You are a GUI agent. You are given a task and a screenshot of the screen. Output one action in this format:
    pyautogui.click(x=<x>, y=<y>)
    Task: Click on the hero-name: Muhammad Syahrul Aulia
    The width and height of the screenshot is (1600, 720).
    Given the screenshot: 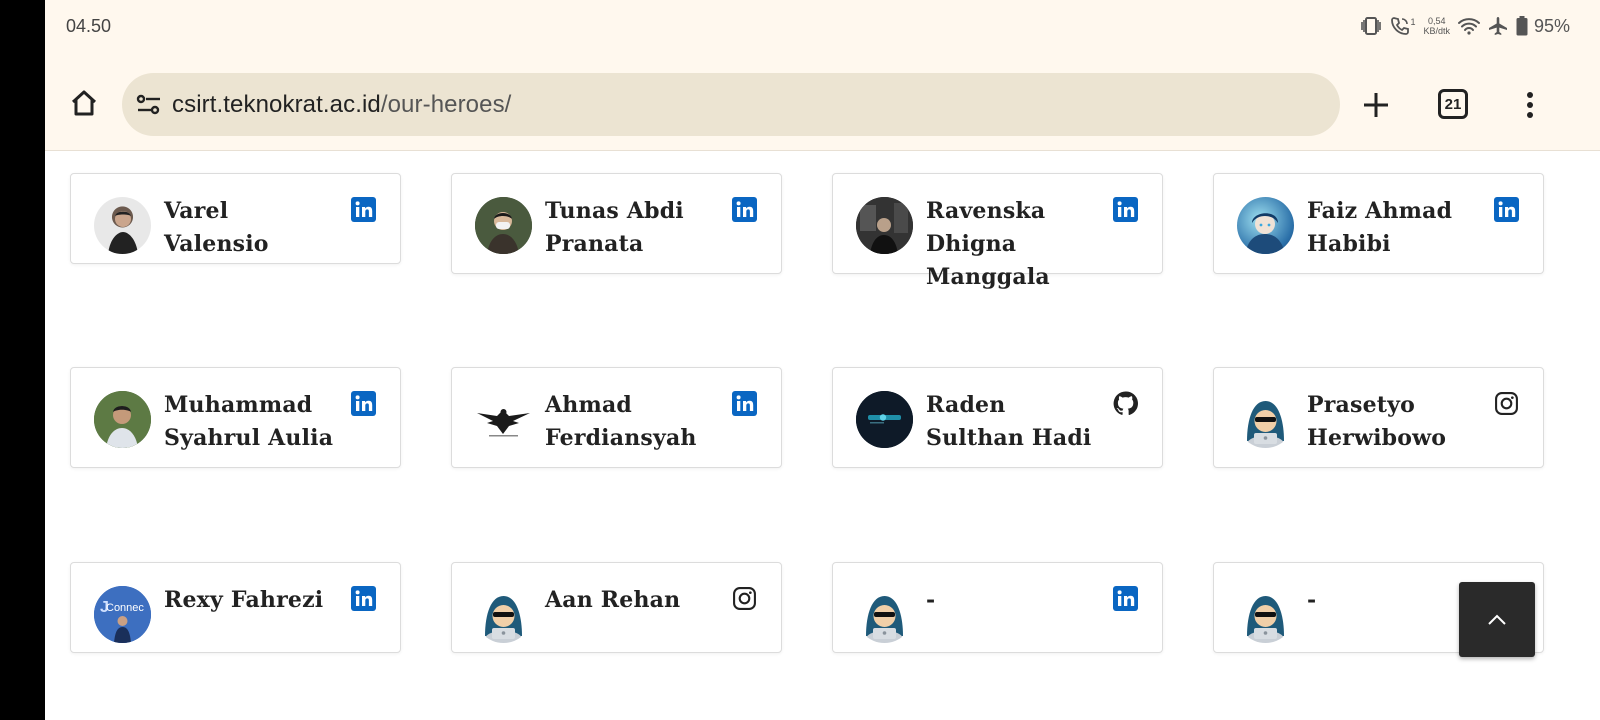 What is the action you would take?
    pyautogui.click(x=249, y=421)
    